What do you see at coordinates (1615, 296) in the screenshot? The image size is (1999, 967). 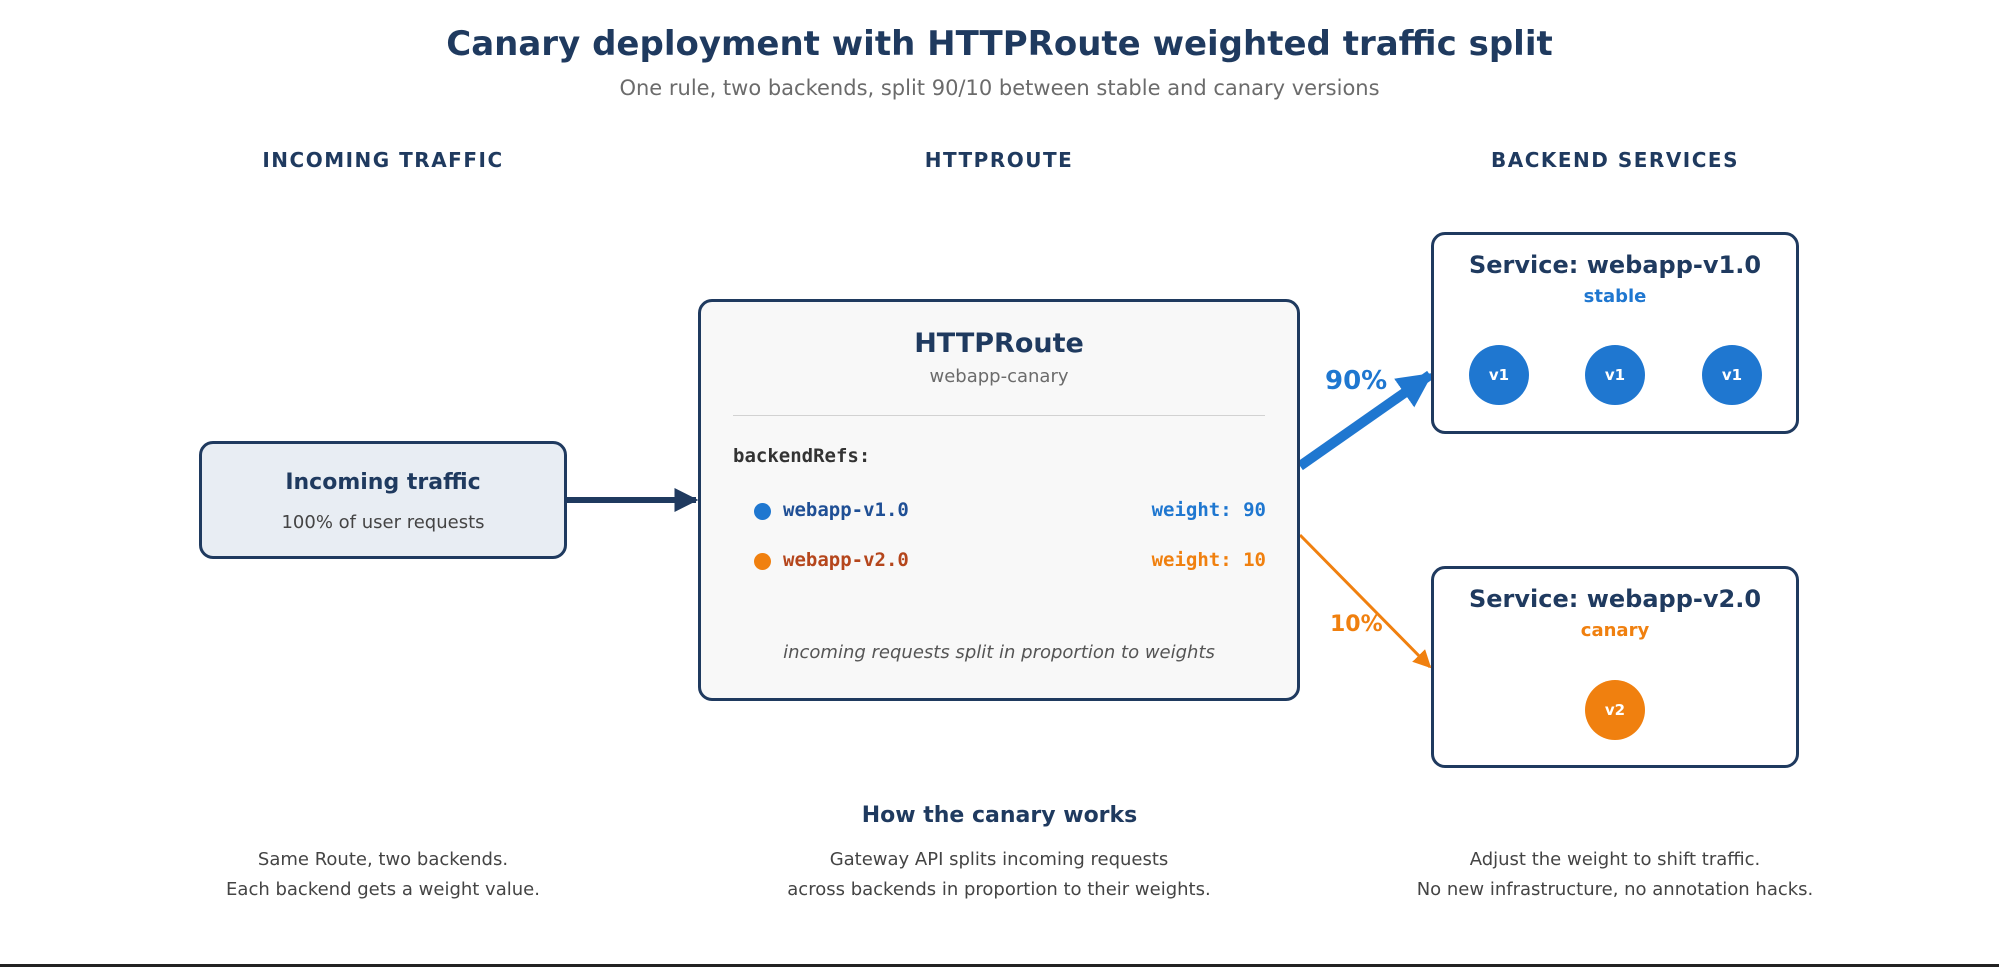 I see `service-tag-stable: stable` at bounding box center [1615, 296].